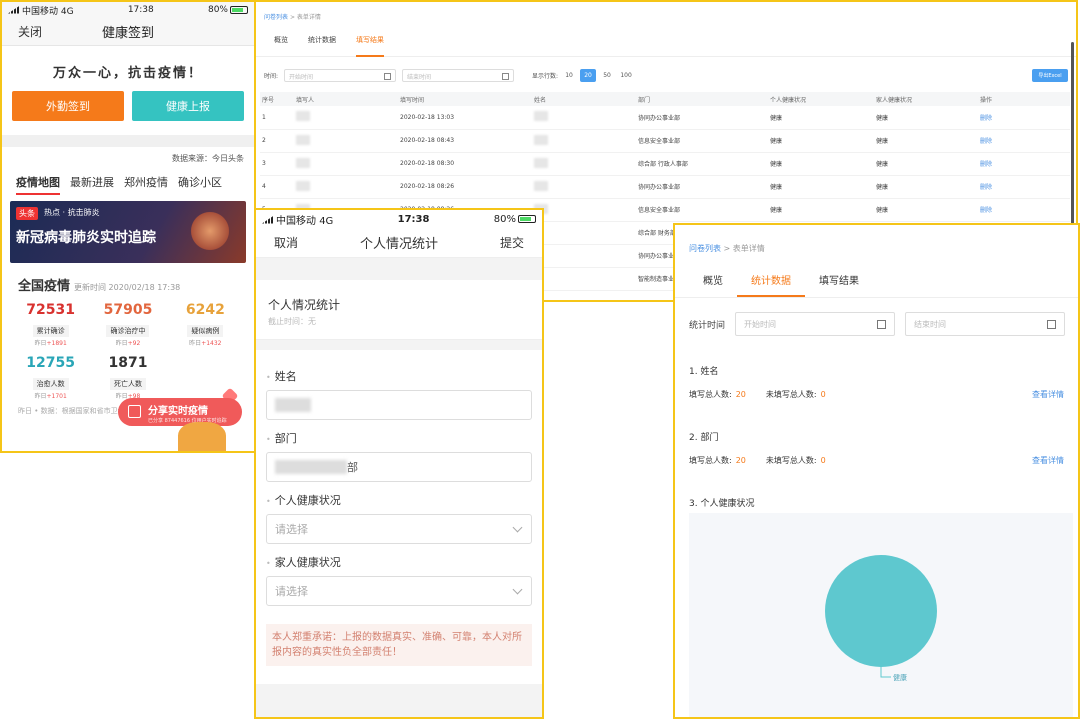  What do you see at coordinates (399, 405) in the screenshot?
I see `name-field` at bounding box center [399, 405].